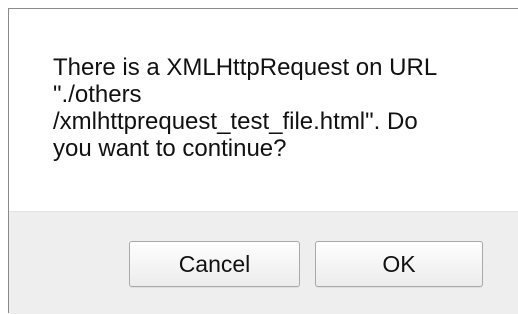 This screenshot has width=518, height=314. What do you see at coordinates (214, 264) in the screenshot?
I see `cancel-button: Cancel` at bounding box center [214, 264].